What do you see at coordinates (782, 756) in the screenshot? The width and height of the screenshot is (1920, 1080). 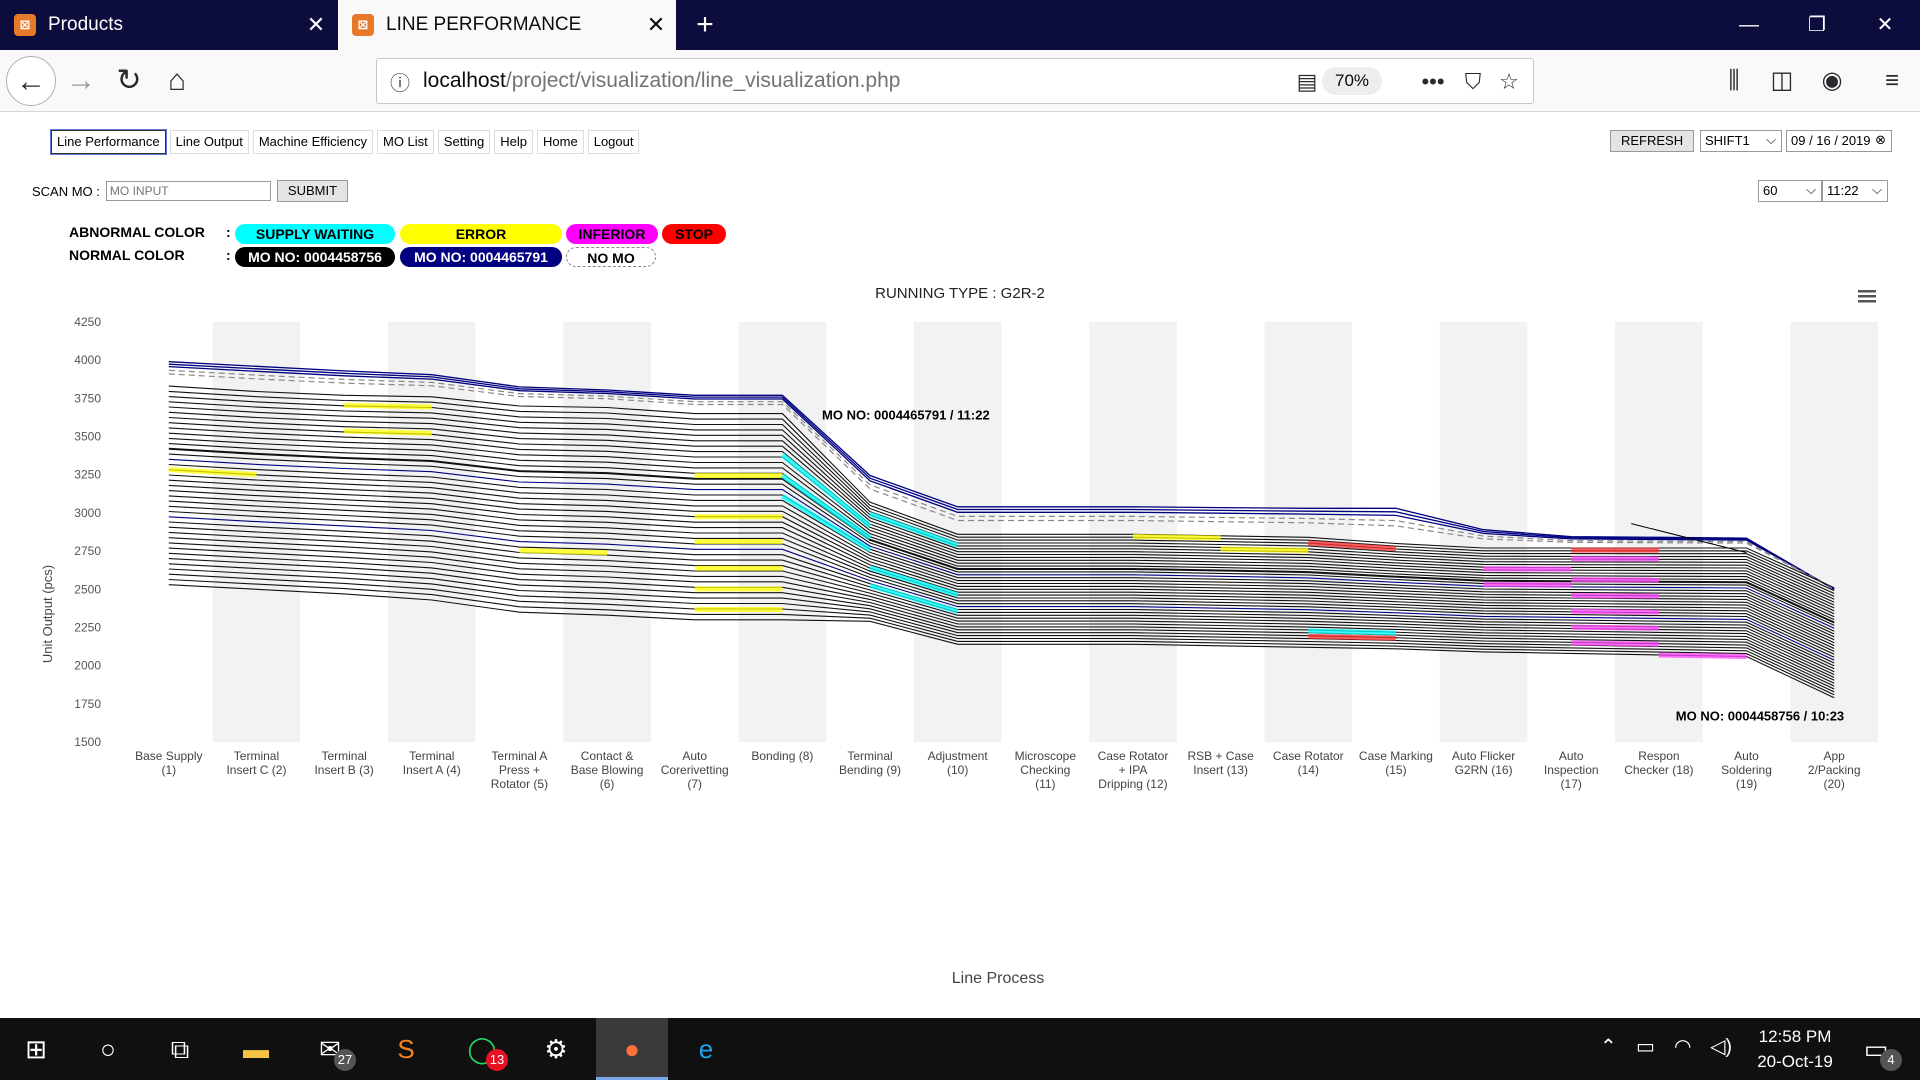 I see `x-tick-label: Bonding (8)` at bounding box center [782, 756].